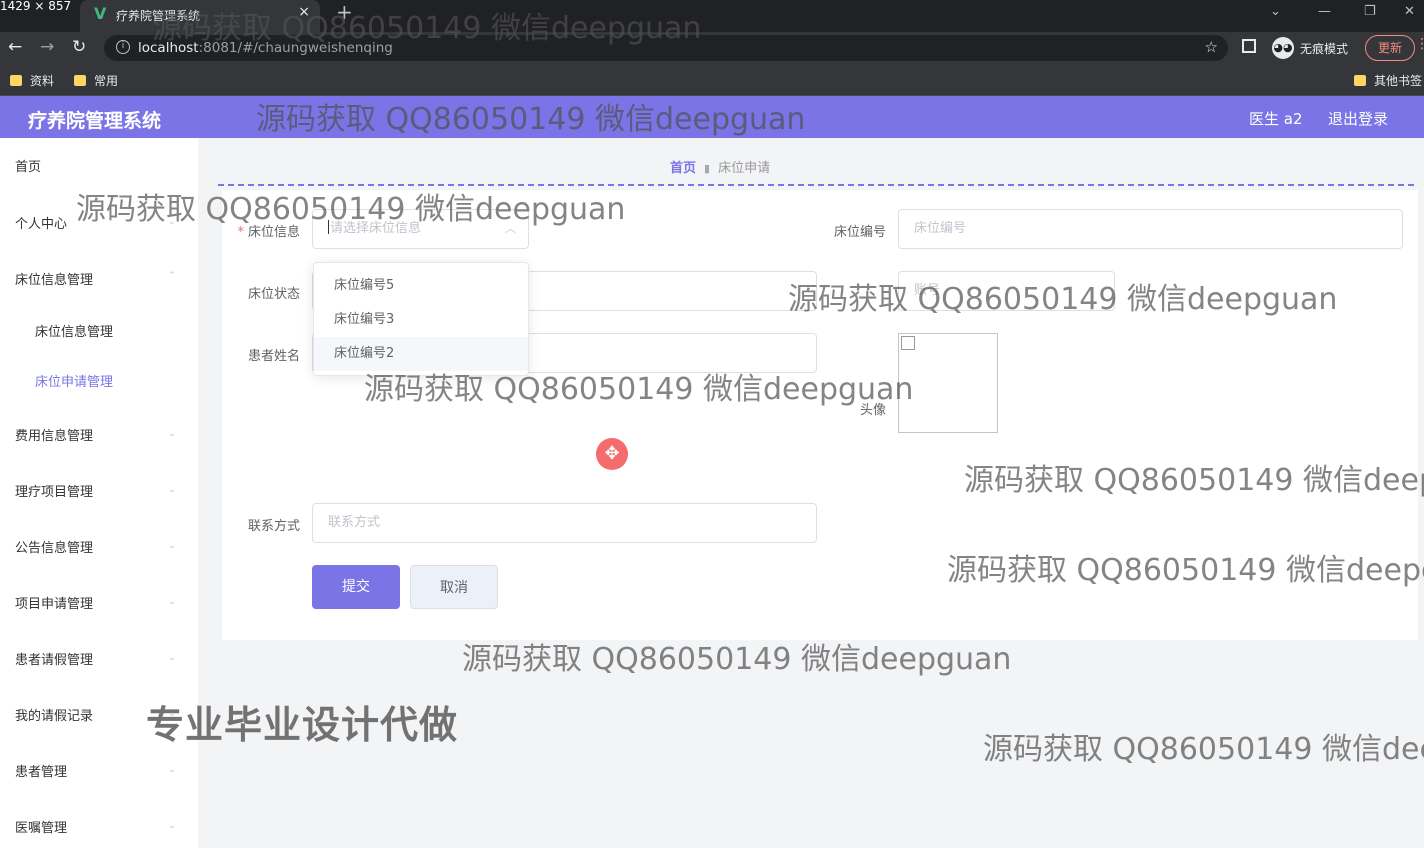 This screenshot has height=848, width=1424. What do you see at coordinates (123, 47) in the screenshot?
I see `site-info-icon: i` at bounding box center [123, 47].